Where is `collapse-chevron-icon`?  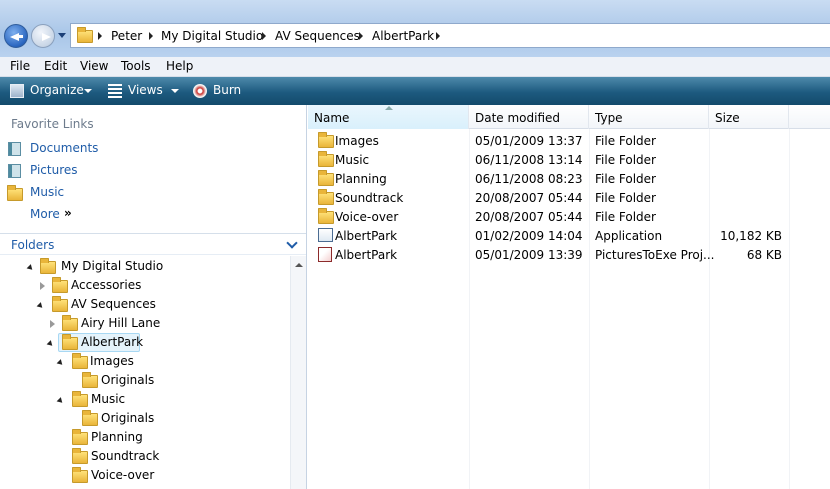 collapse-chevron-icon is located at coordinates (292, 243).